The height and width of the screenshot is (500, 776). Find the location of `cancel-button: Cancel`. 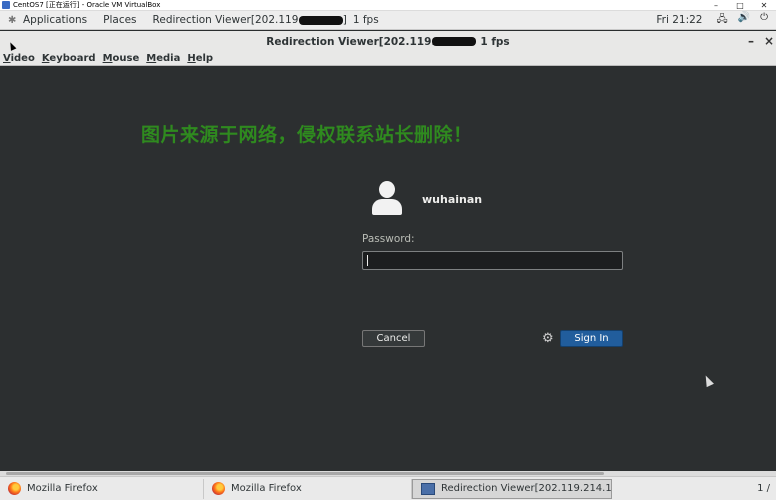

cancel-button: Cancel is located at coordinates (393, 338).